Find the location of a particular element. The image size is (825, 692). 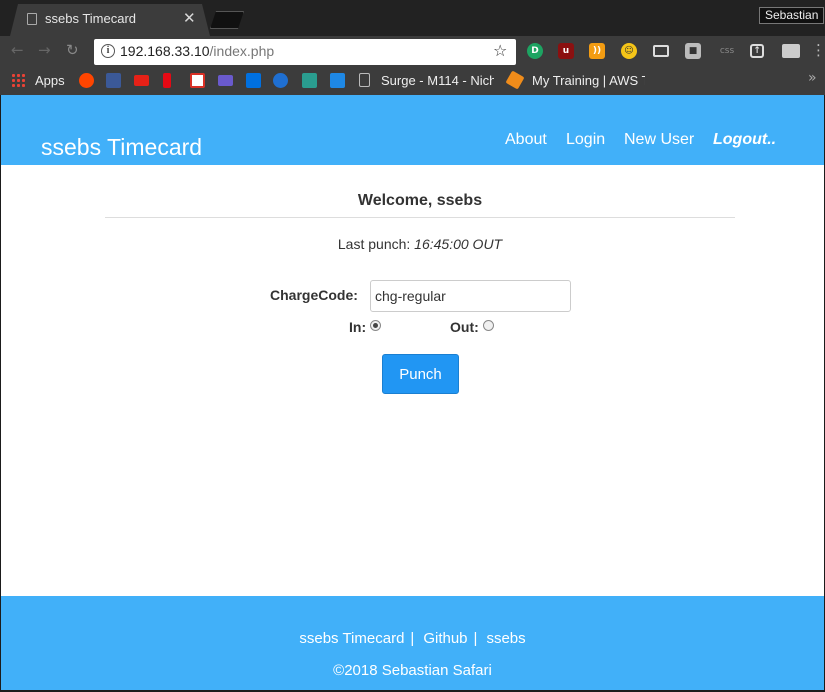

bookmark-my-training: My Training | AWS T is located at coordinates (588, 81).